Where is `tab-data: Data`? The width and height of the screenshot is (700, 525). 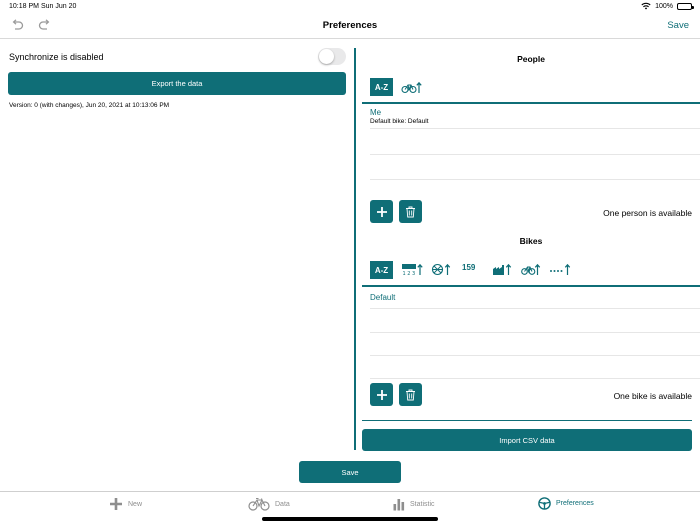 tab-data: Data is located at coordinates (269, 504).